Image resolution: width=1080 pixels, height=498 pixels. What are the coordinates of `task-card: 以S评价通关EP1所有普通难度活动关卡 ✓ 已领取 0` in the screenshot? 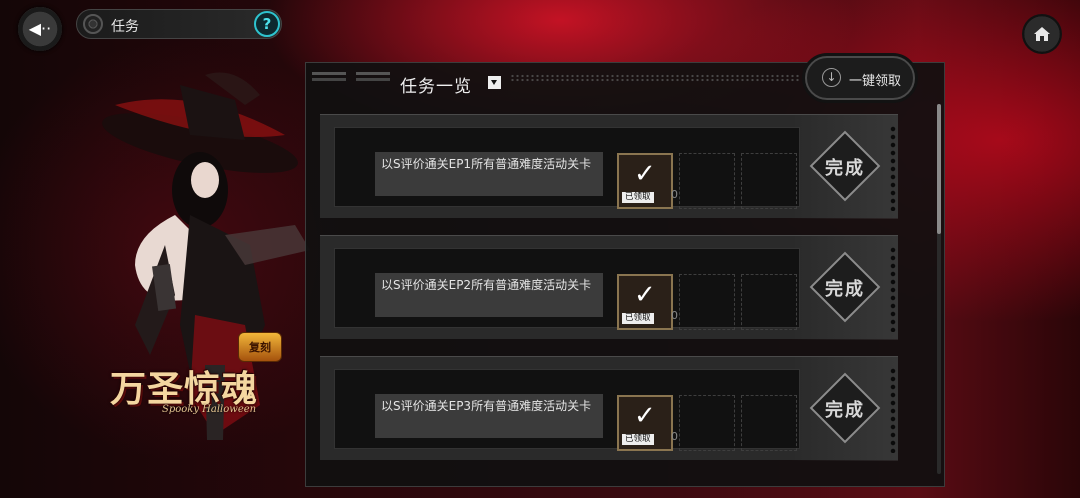 It's located at (567, 168).